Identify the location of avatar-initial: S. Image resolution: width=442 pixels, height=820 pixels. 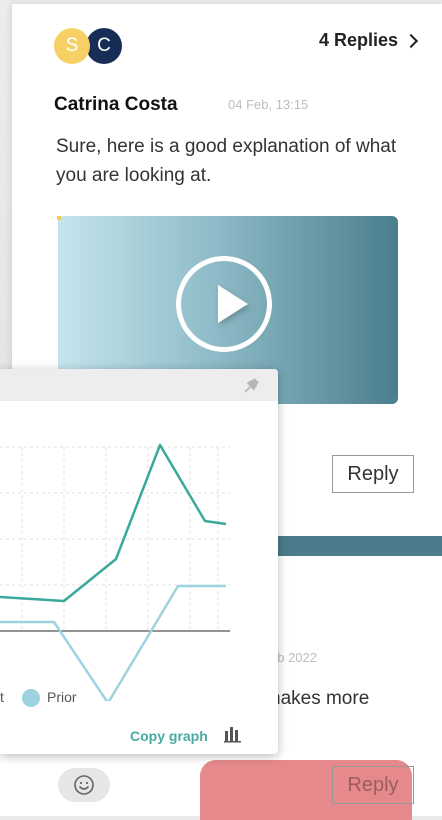
(72, 45).